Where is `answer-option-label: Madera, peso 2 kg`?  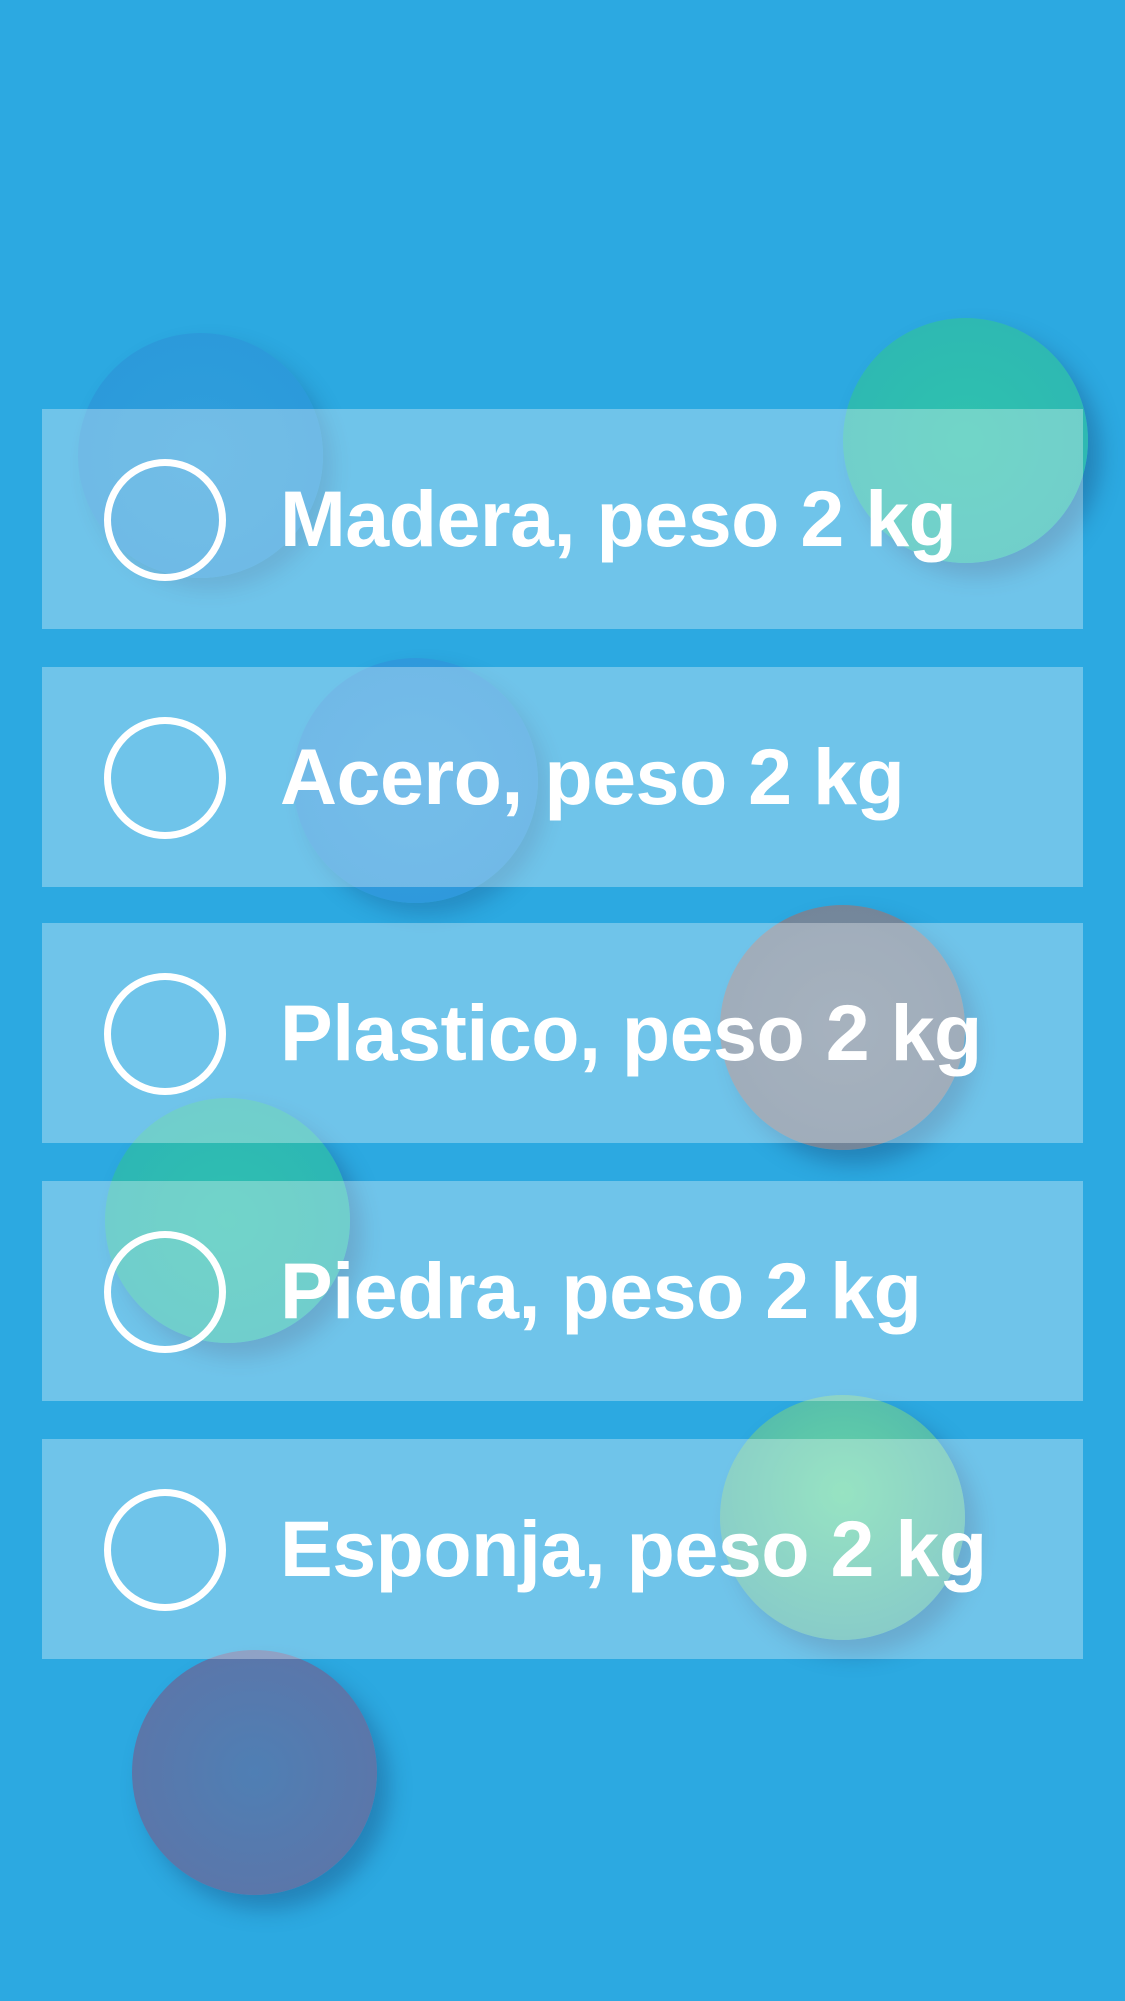
answer-option-label: Madera, peso 2 kg is located at coordinates (618, 518).